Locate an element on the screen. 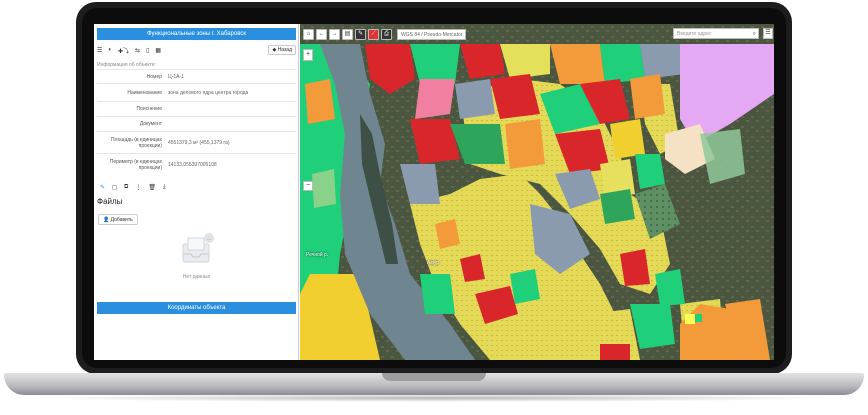  table-row: Документ is located at coordinates (196, 124).